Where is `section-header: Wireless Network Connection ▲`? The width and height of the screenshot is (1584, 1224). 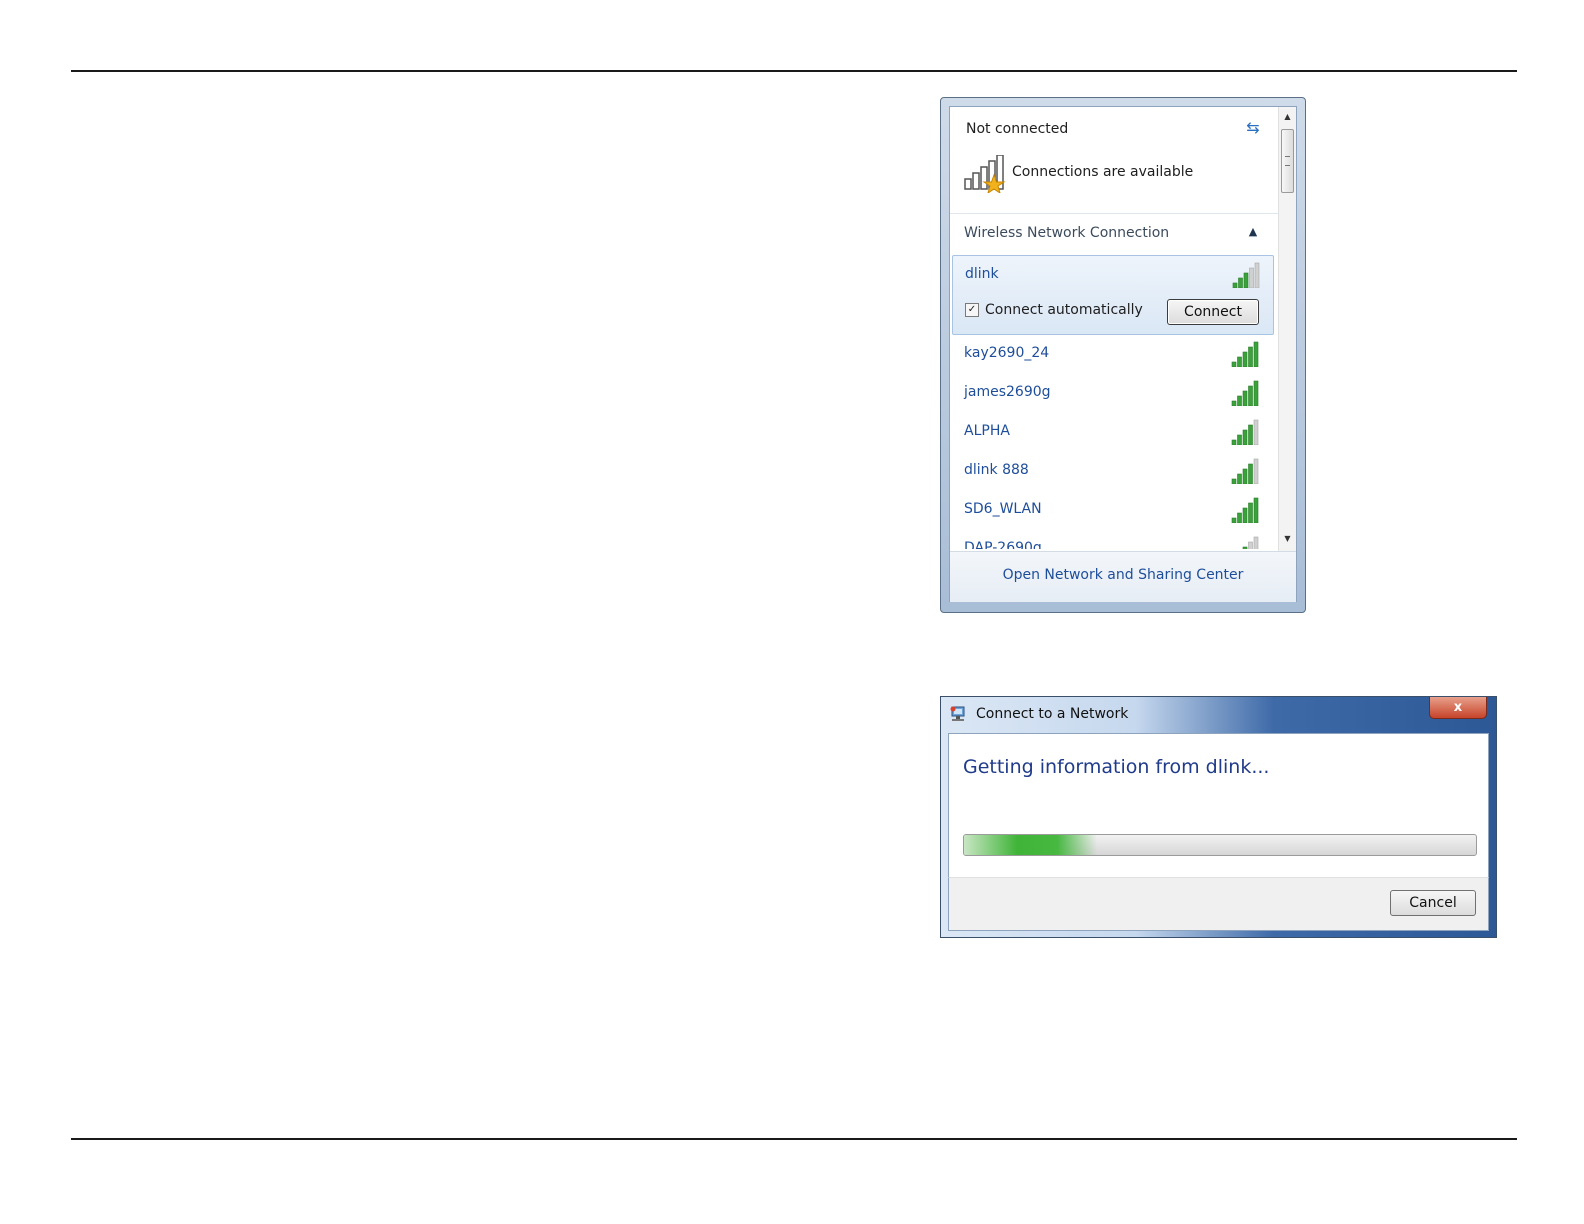 section-header: Wireless Network Connection ▲ is located at coordinates (1114, 233).